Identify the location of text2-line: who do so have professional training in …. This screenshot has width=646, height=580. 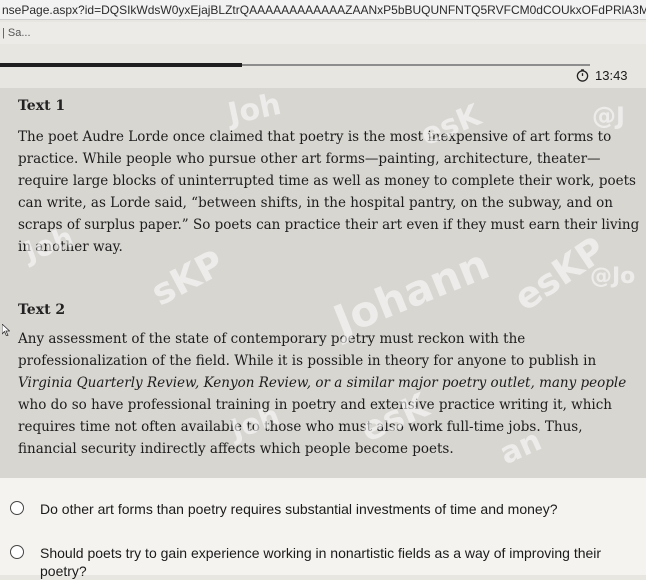
(315, 405).